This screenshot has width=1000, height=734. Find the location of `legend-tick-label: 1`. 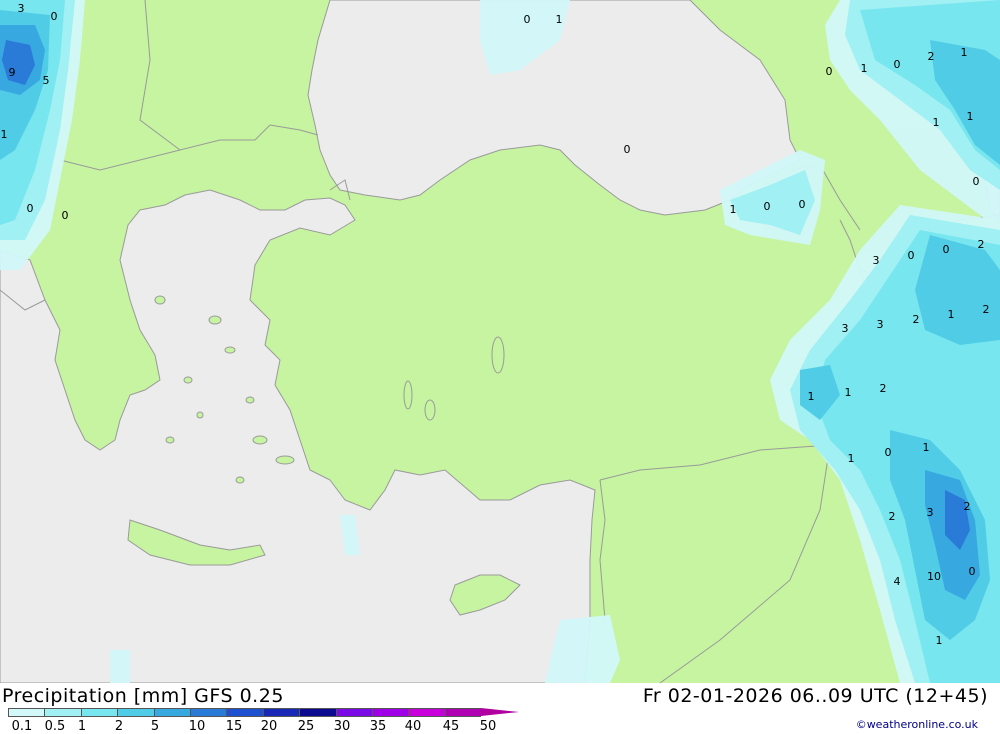

legend-tick-label: 1 is located at coordinates (82, 726).